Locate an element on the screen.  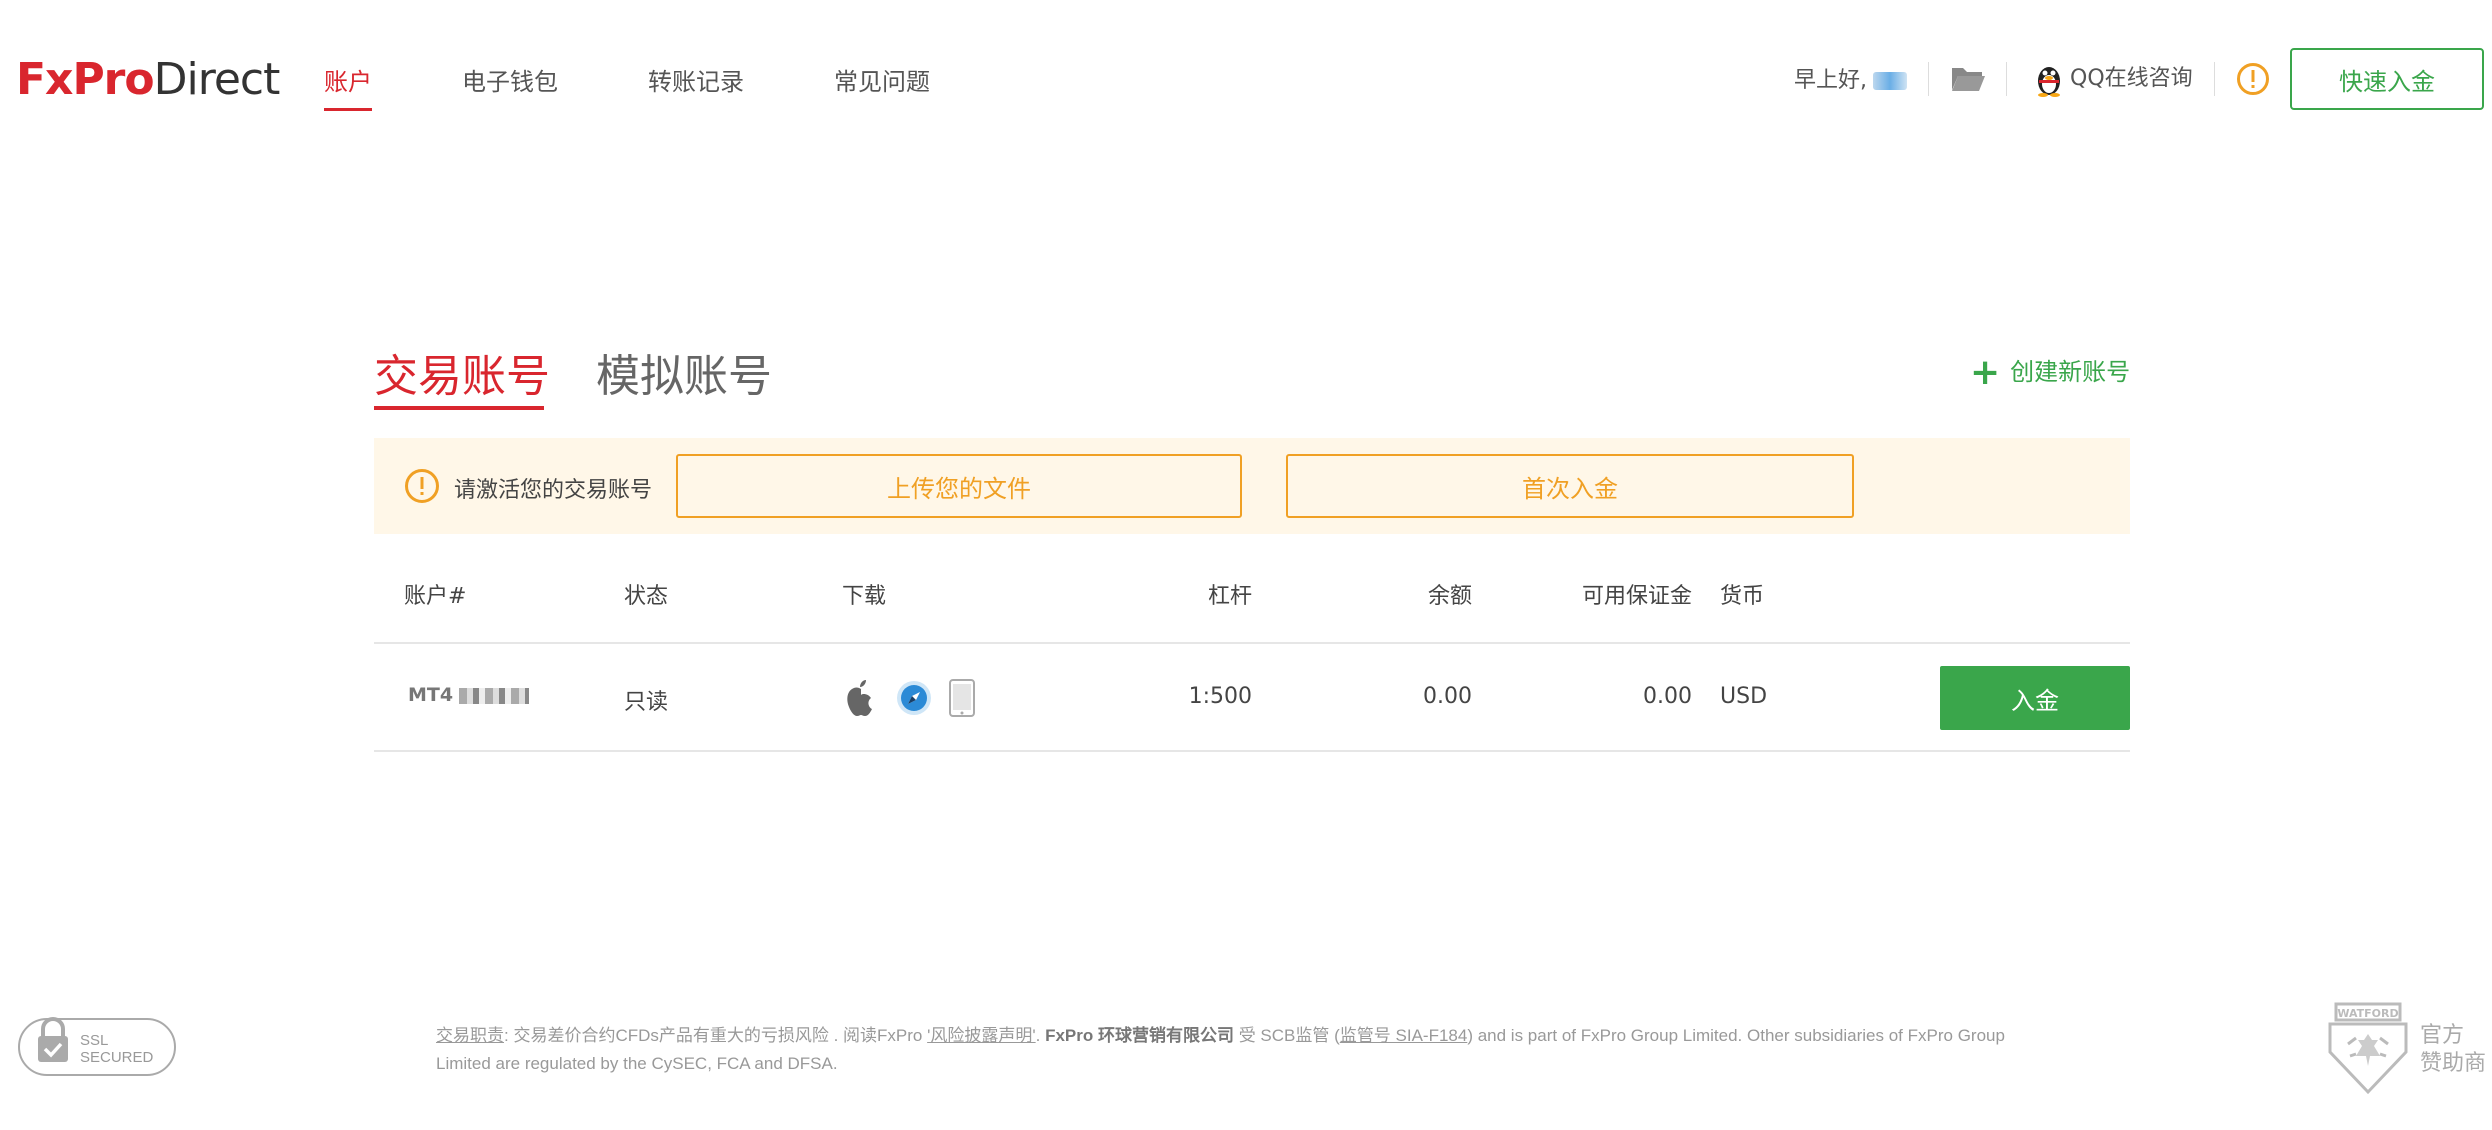
ssl-line1: SSL is located at coordinates (94, 1040).